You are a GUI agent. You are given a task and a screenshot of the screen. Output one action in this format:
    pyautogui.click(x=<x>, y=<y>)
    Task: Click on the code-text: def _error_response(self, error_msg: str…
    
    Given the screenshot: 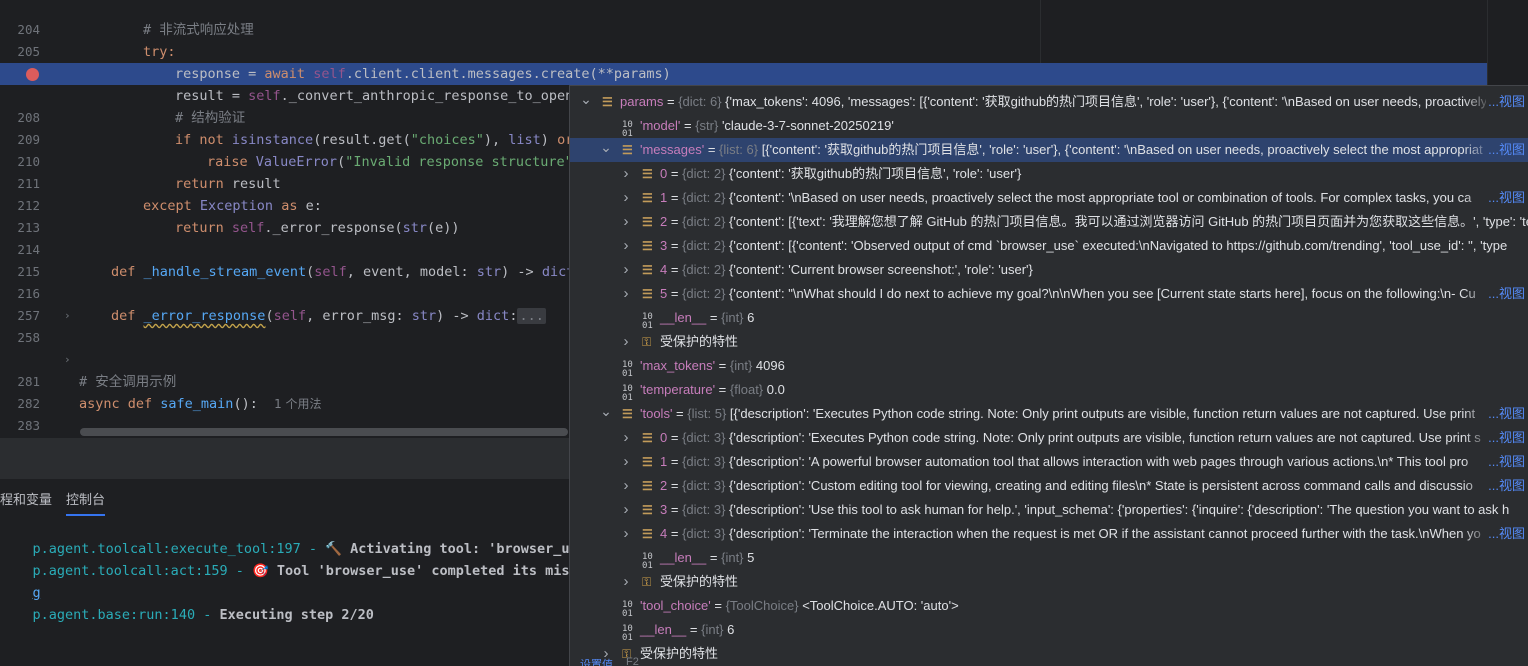 What is the action you would take?
    pyautogui.click(x=328, y=316)
    